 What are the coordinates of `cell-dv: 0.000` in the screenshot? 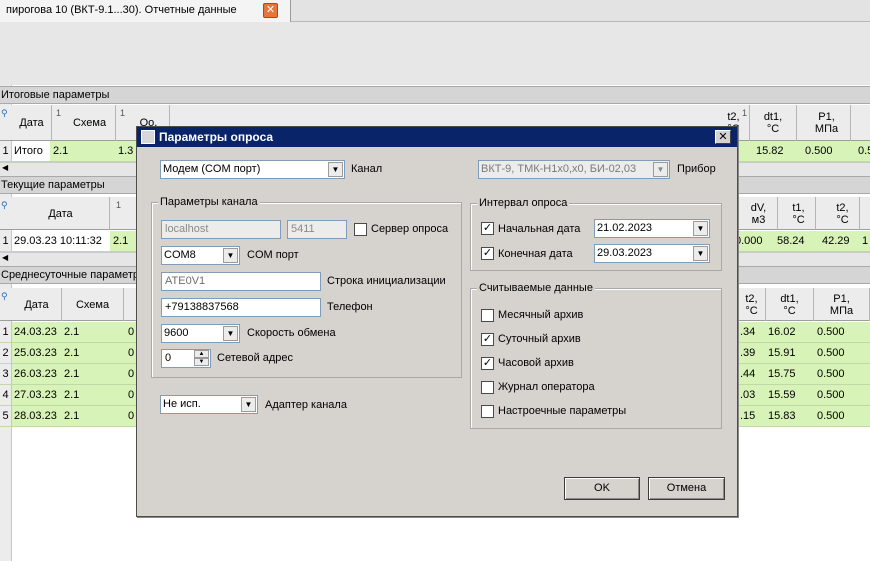 It's located at (749, 241).